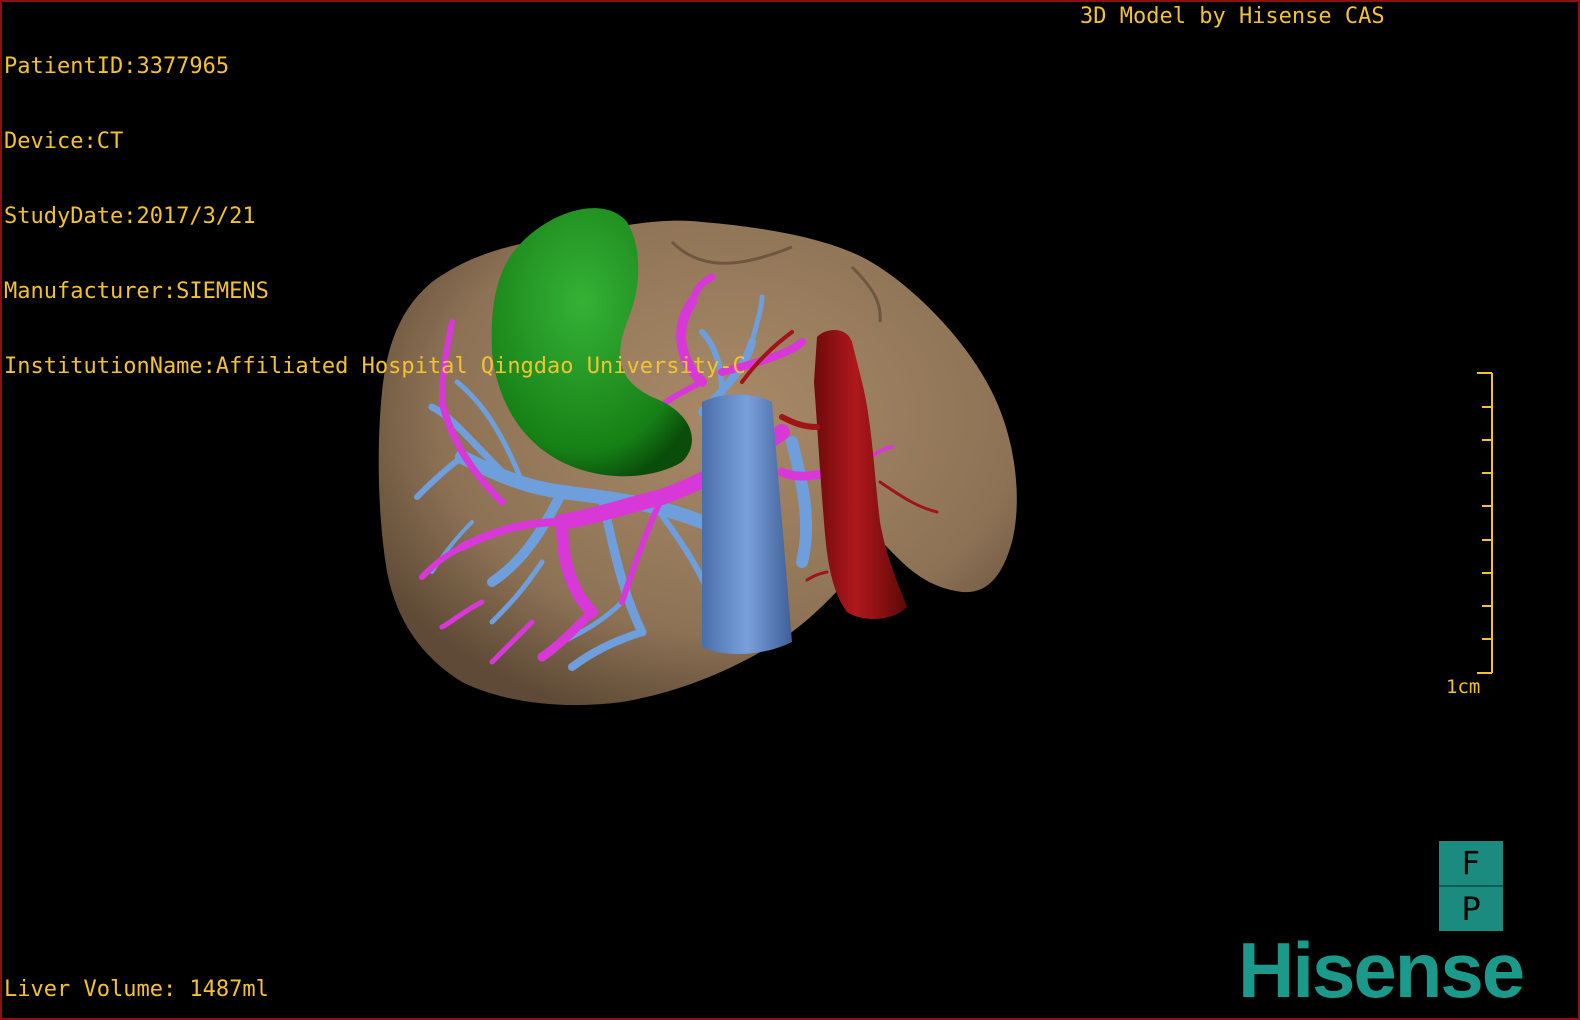 This screenshot has height=1020, width=1580. I want to click on orientation-top-label: F, so click(1471, 863).